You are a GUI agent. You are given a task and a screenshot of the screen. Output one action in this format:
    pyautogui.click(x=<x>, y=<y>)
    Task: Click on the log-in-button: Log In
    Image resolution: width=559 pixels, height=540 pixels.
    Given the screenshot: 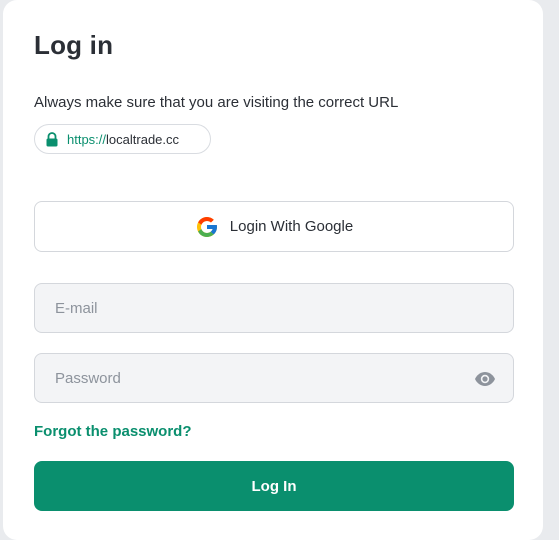 What is the action you would take?
    pyautogui.click(x=274, y=486)
    